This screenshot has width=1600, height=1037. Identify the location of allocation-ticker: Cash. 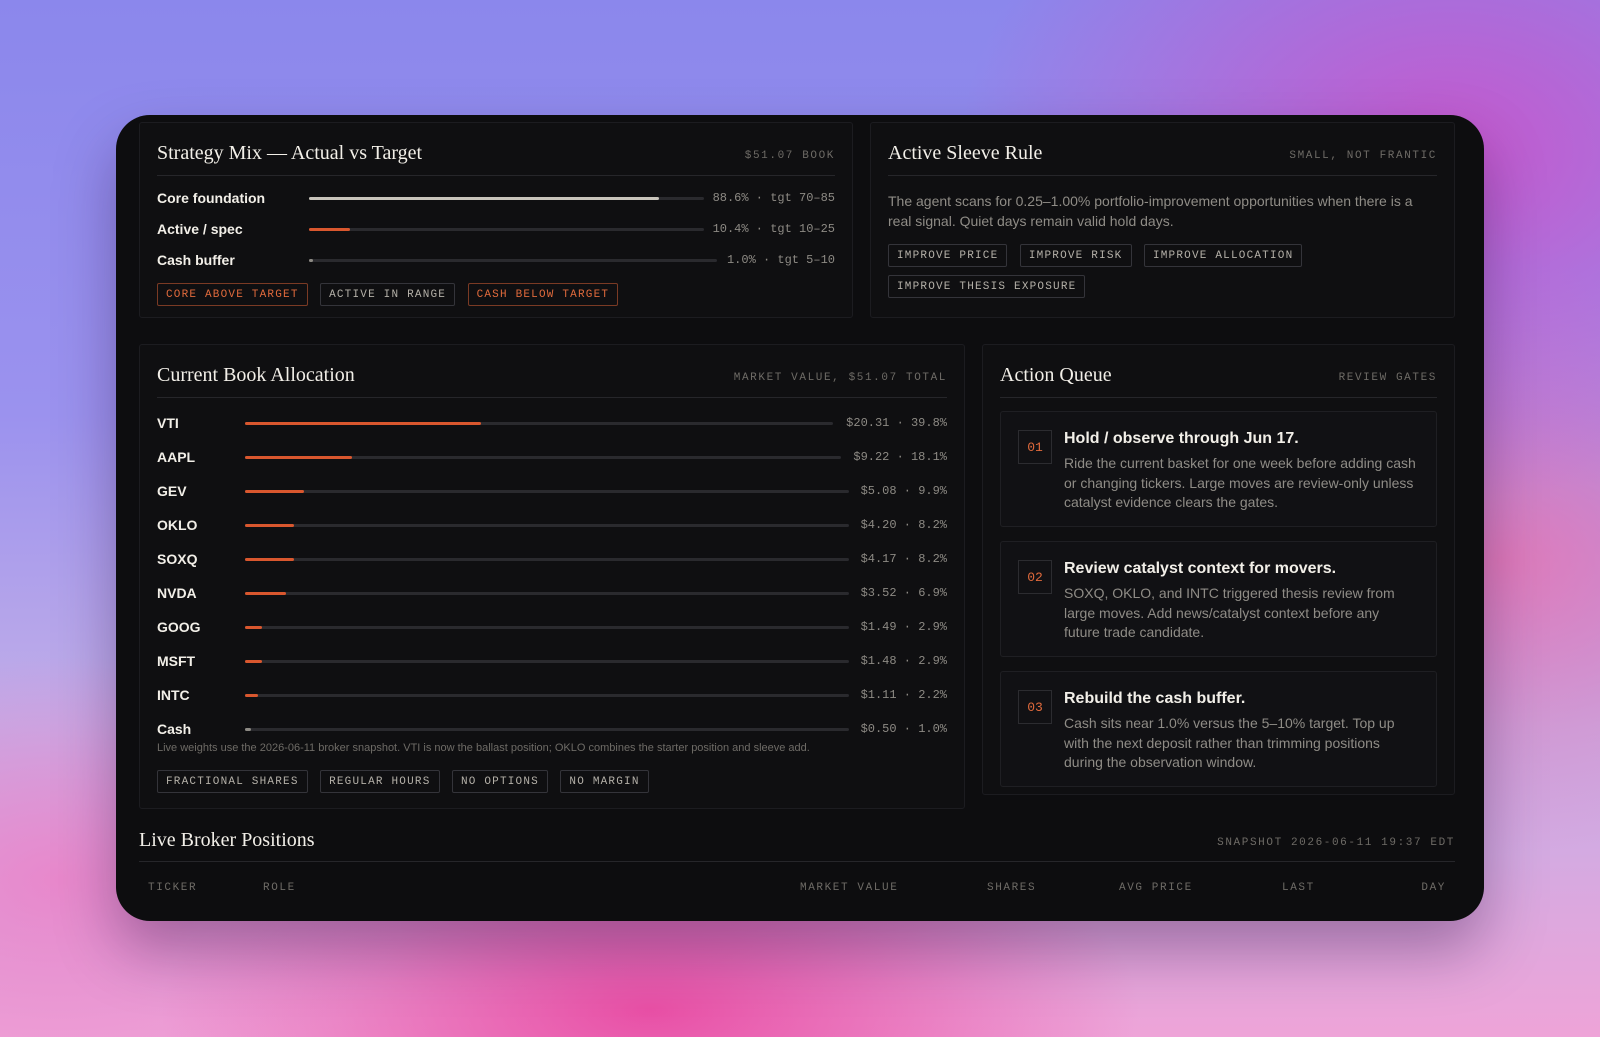
(174, 729).